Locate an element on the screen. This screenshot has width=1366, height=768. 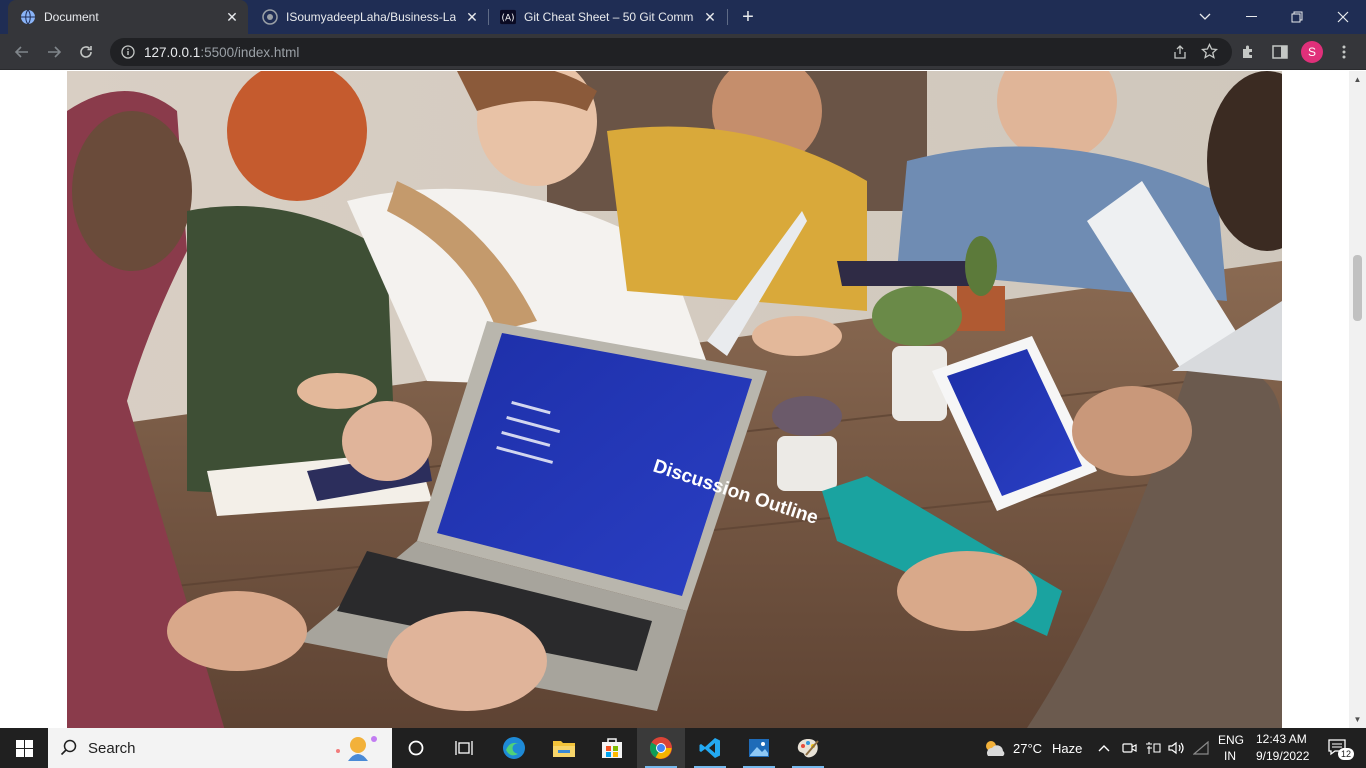
tab-title: Git Cheat Sheet – 50 Git Comman is located at coordinates (609, 17).